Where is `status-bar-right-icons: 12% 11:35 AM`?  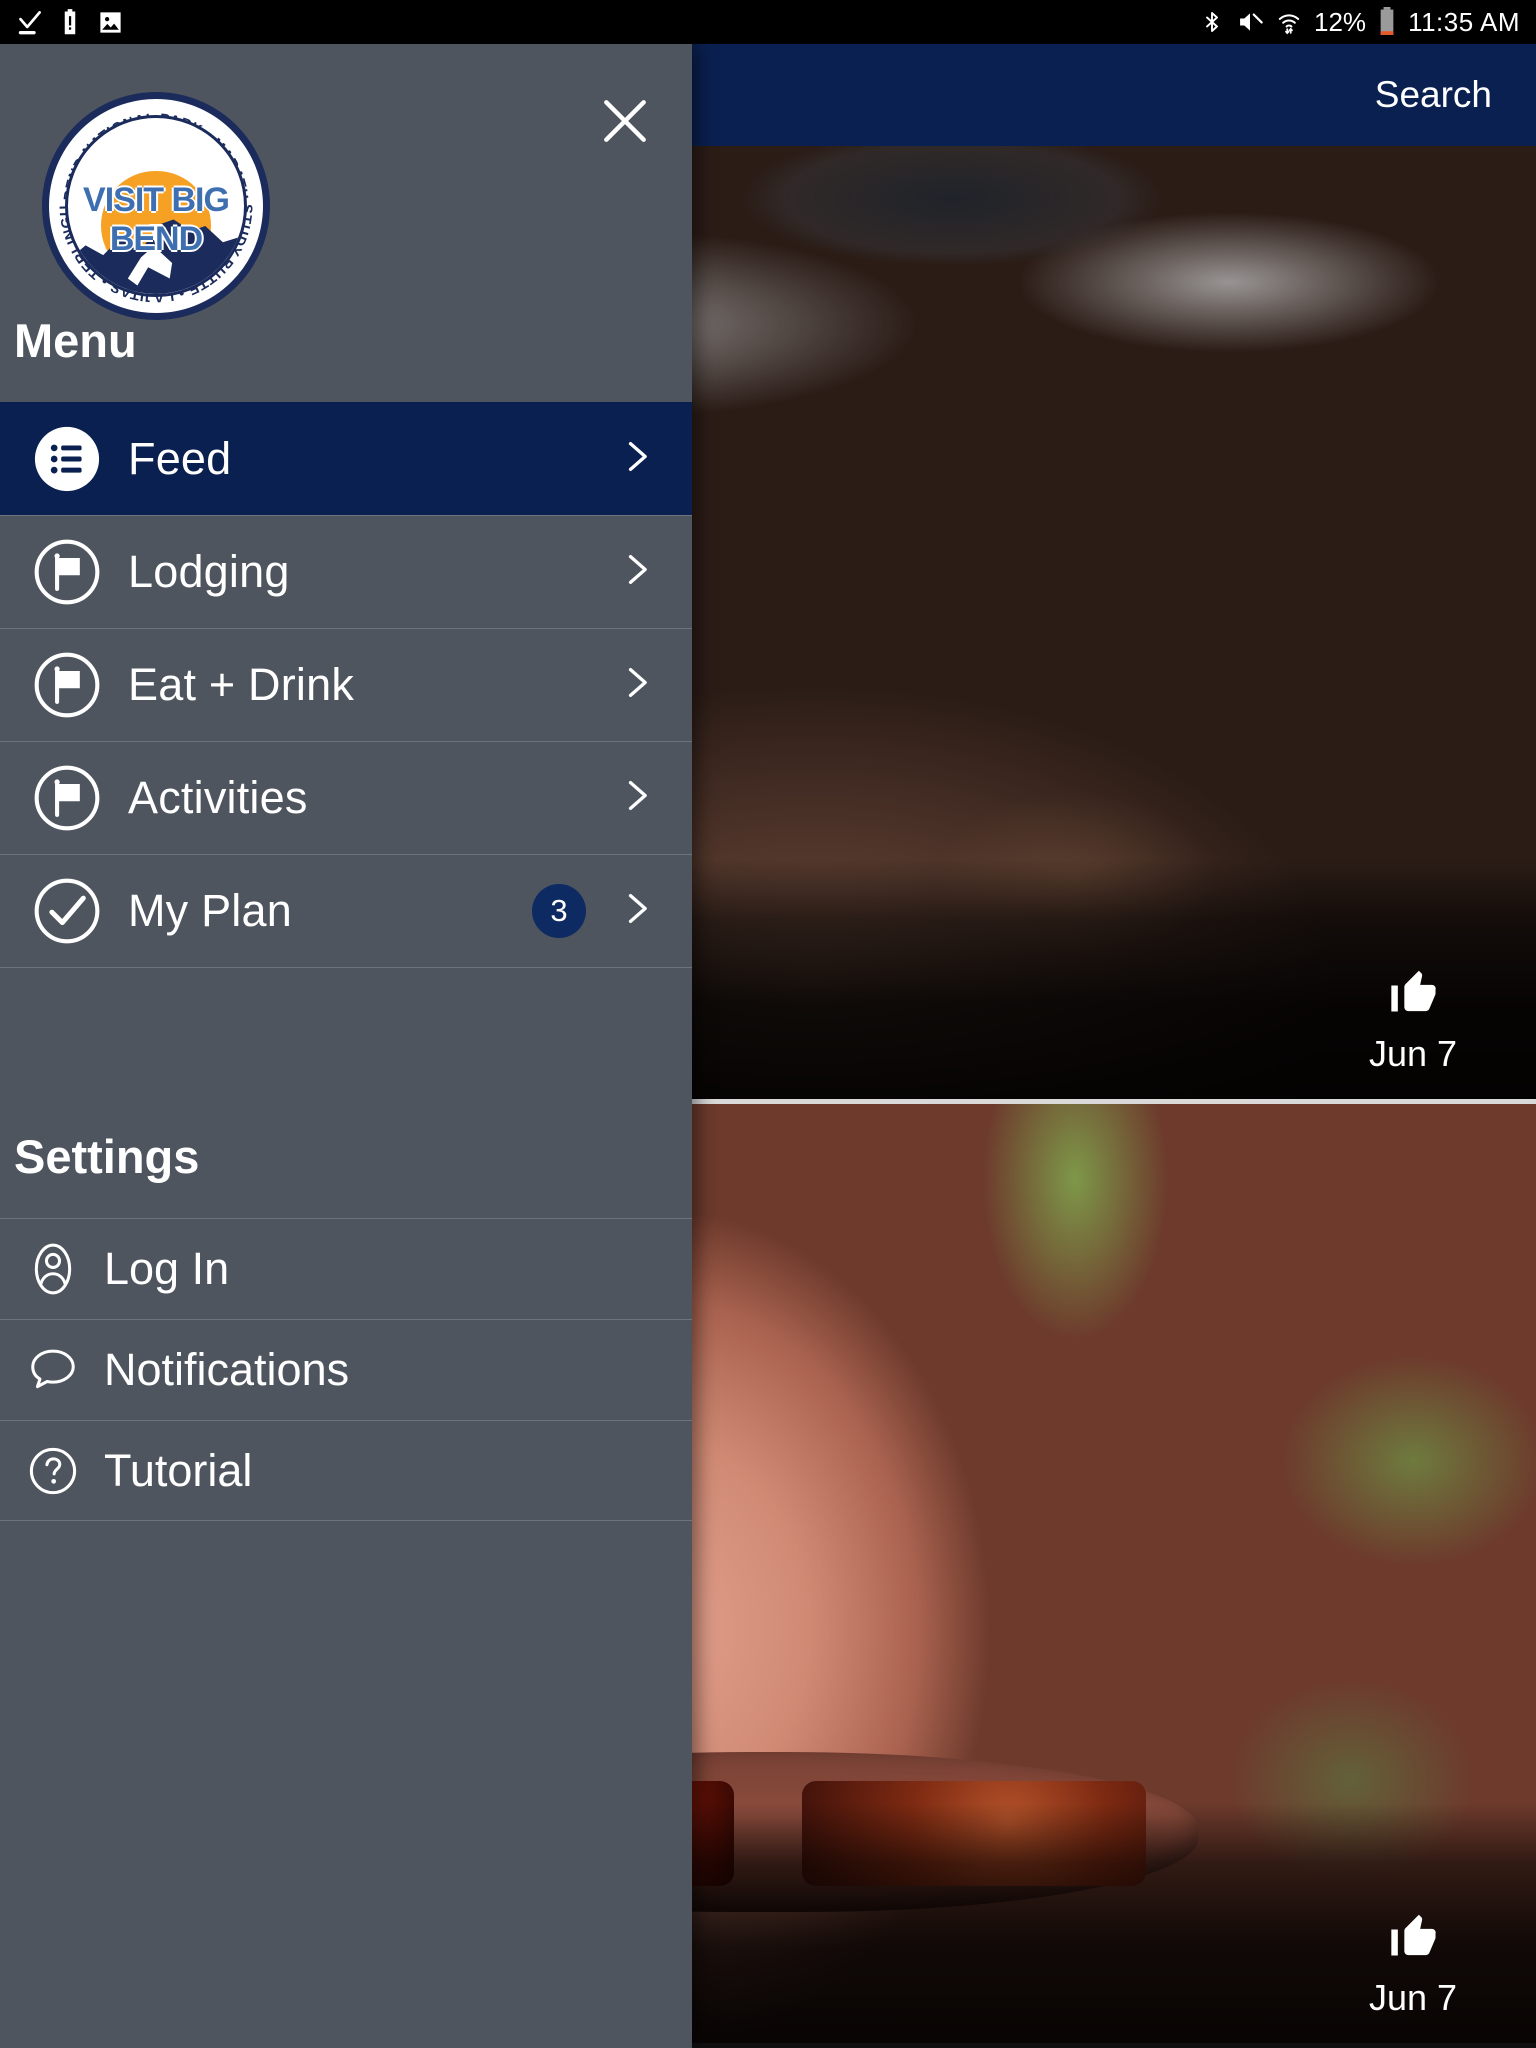 status-bar-right-icons: 12% 11:35 AM is located at coordinates (1360, 22).